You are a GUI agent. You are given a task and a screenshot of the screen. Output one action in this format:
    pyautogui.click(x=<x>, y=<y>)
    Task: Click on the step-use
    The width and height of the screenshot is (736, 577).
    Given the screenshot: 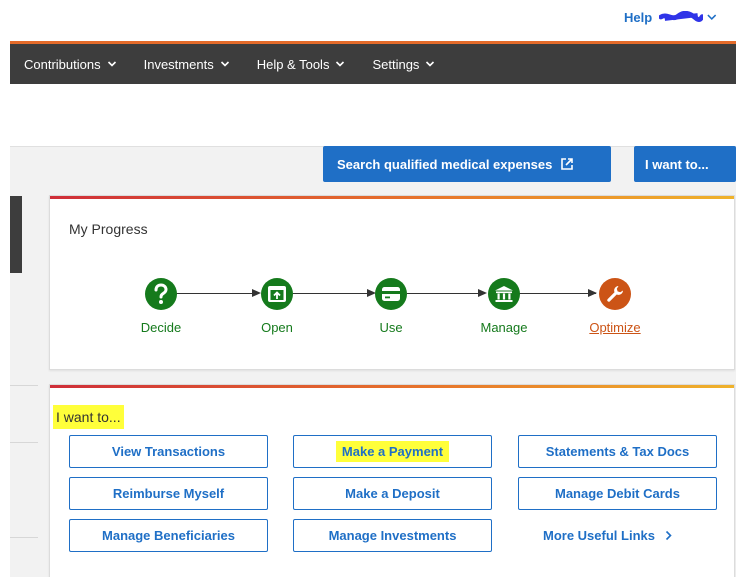 What is the action you would take?
    pyautogui.click(x=391, y=294)
    